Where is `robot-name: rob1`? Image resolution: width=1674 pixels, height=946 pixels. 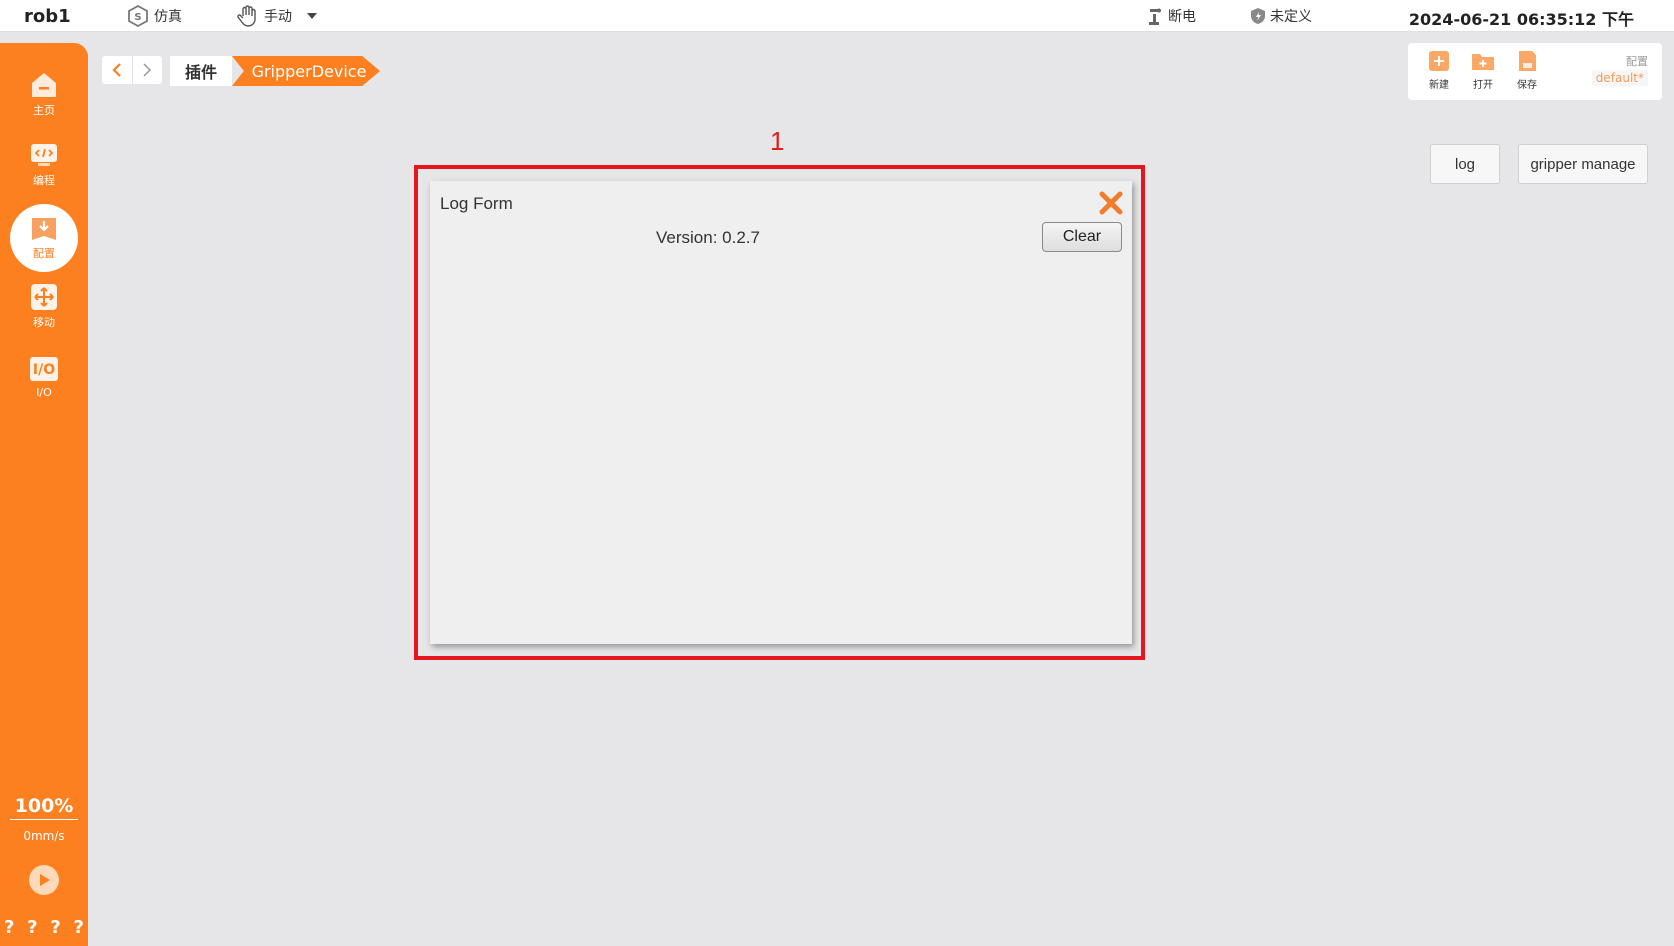
robot-name: rob1 is located at coordinates (47, 16).